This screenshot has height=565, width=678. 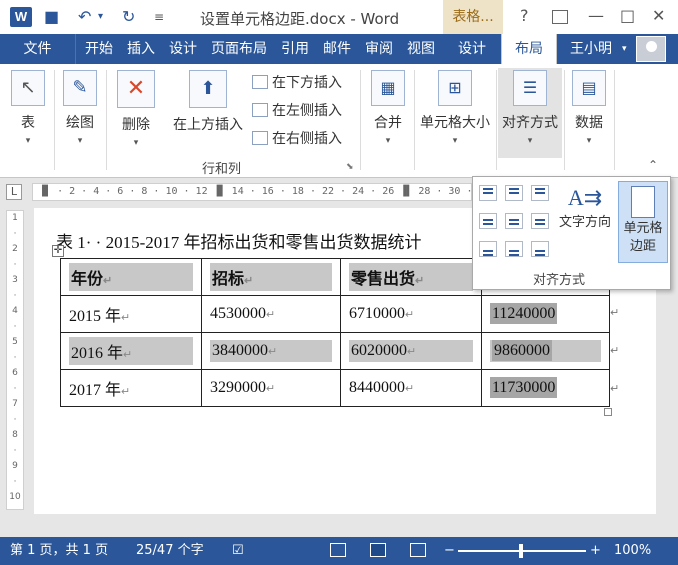 I want to click on table-move-handle-icon: ✛, so click(x=58, y=251).